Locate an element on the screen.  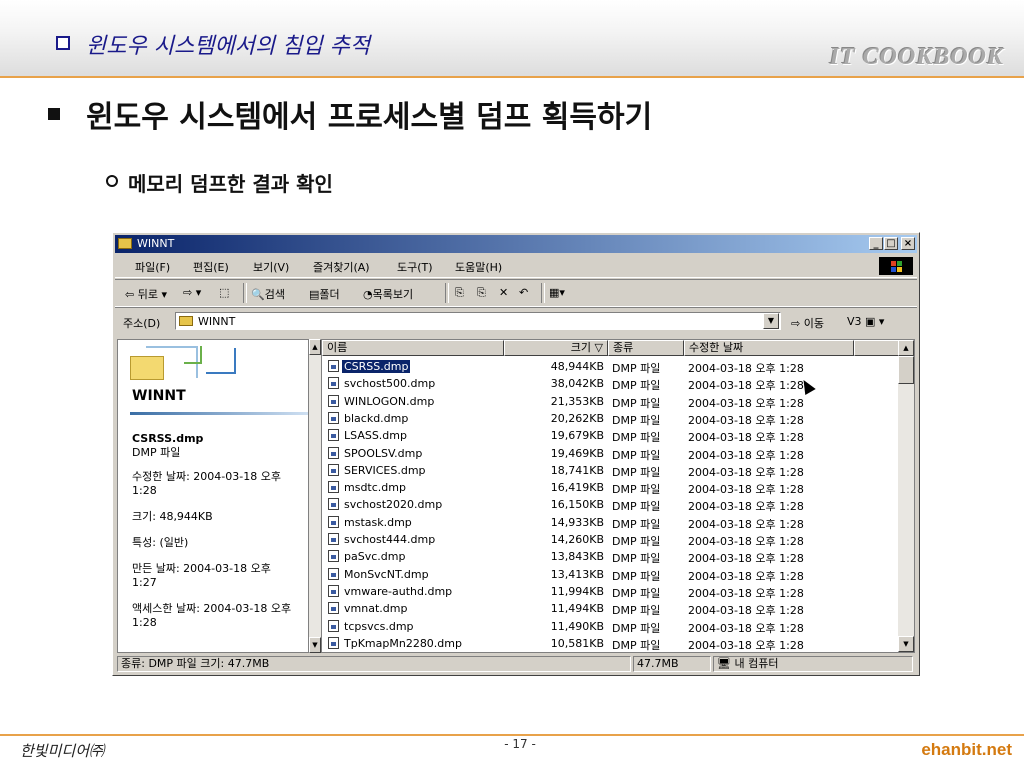
details-file-type: DMP 파일 is located at coordinates (156, 452).